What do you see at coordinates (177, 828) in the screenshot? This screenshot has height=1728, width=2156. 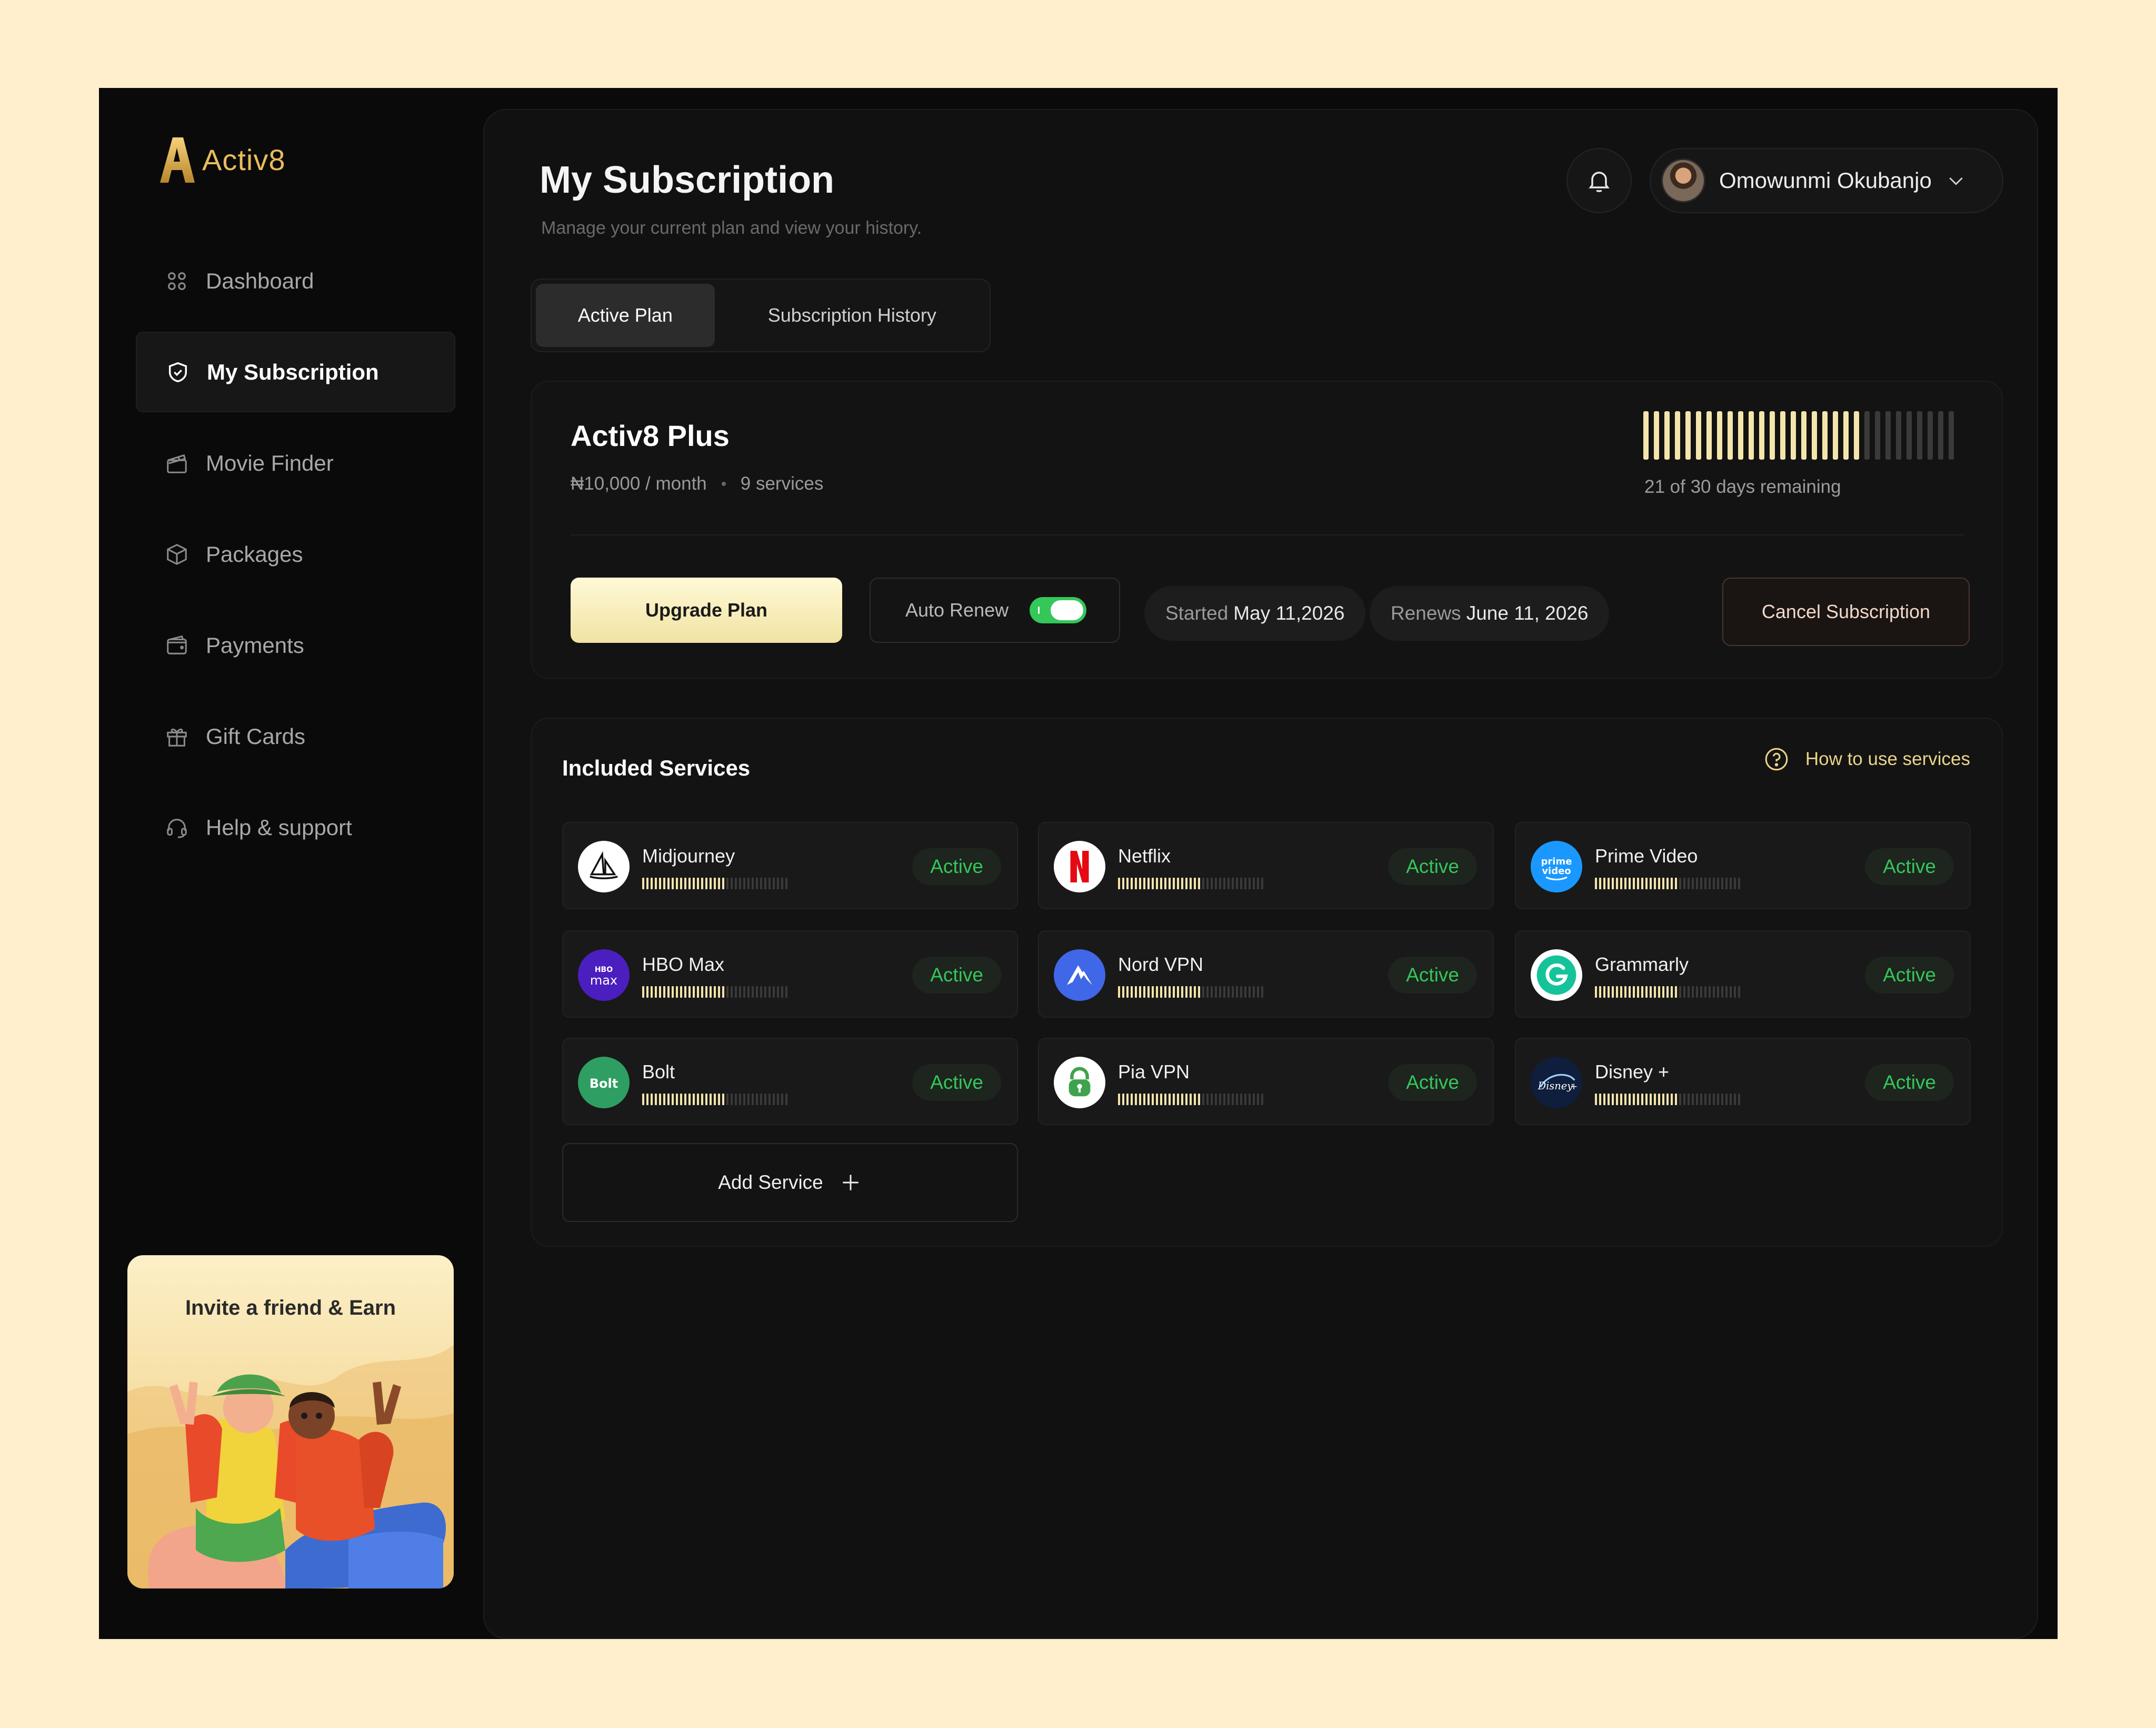 I see `headset-icon` at bounding box center [177, 828].